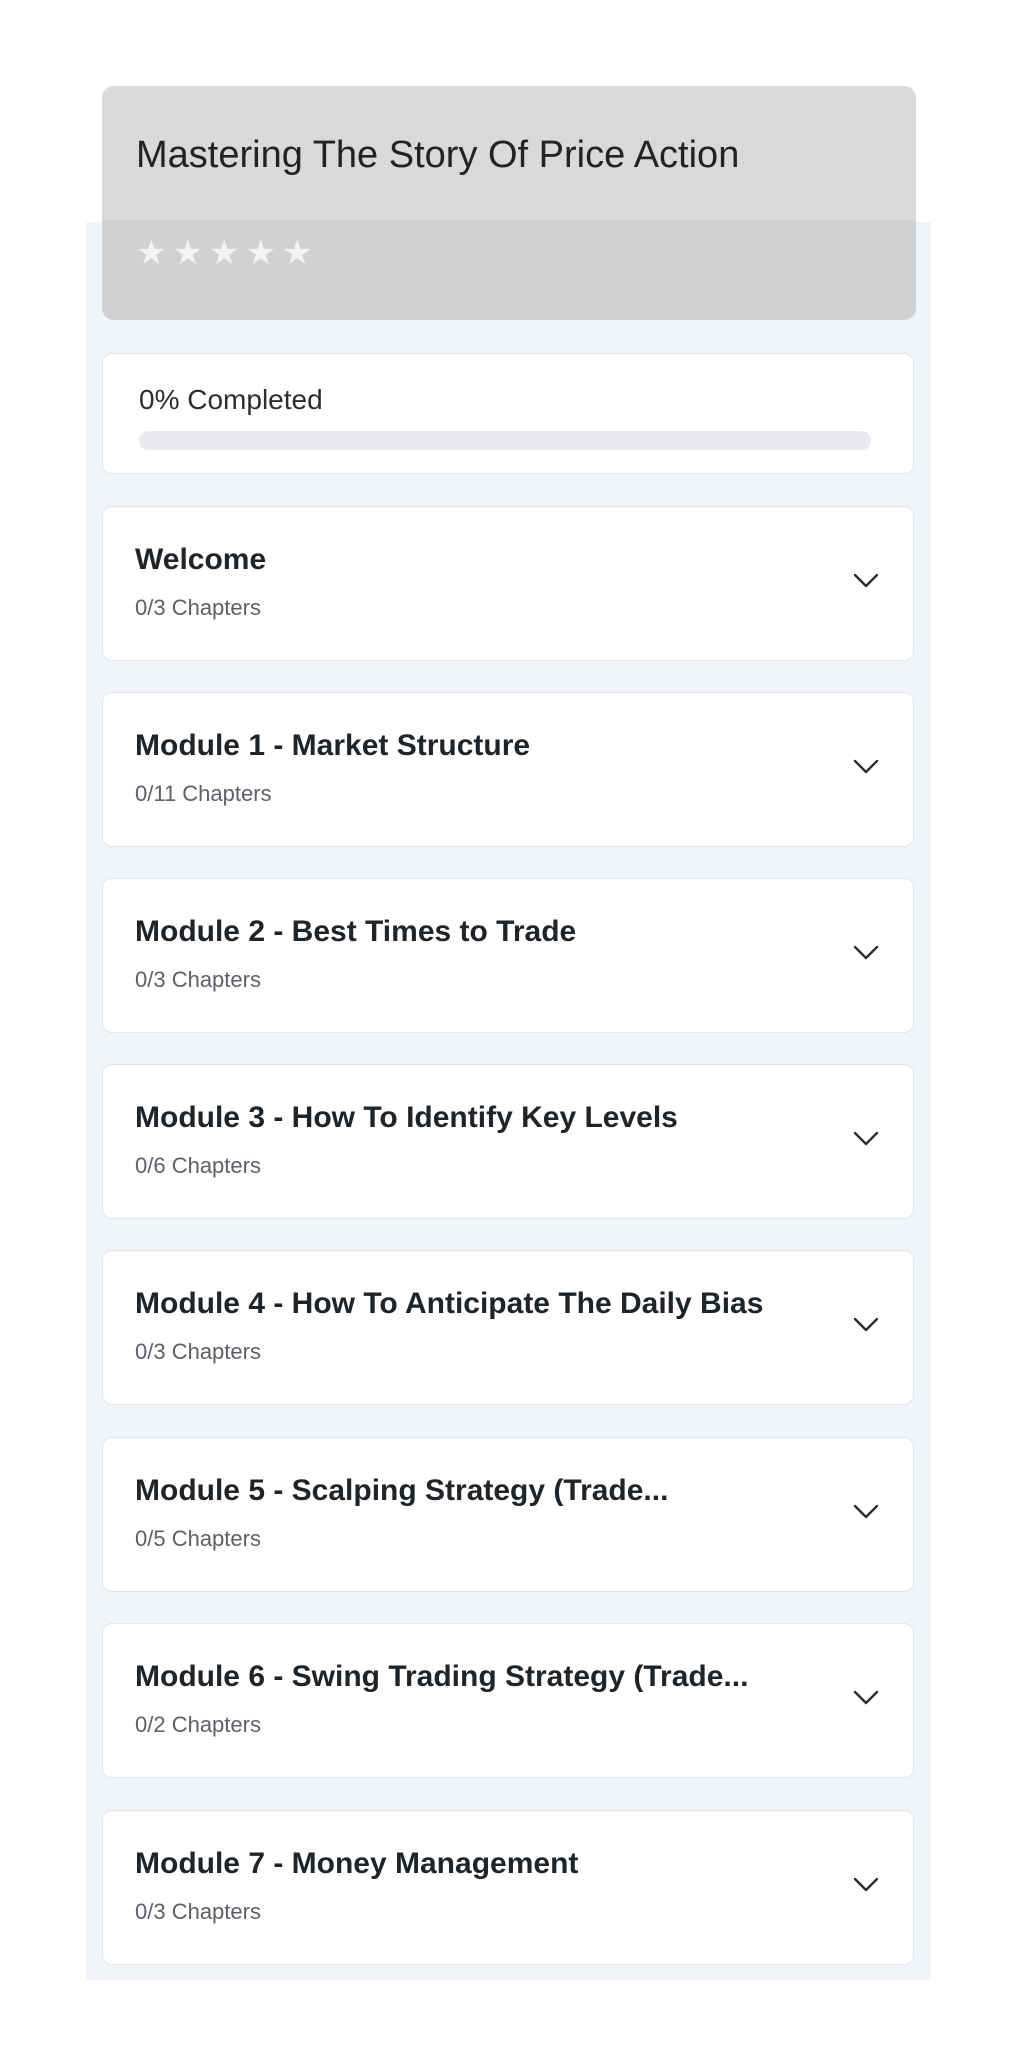 The image size is (1016, 2048). Describe the element at coordinates (333, 745) in the screenshot. I see `module-title: Module 1 - Market Structure` at that location.